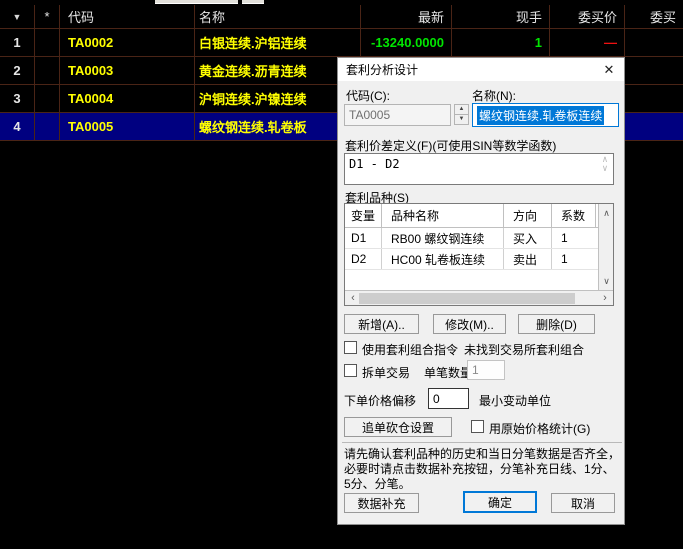 The width and height of the screenshot is (683, 549). I want to click on scroll-right-icon: ›, so click(605, 298).